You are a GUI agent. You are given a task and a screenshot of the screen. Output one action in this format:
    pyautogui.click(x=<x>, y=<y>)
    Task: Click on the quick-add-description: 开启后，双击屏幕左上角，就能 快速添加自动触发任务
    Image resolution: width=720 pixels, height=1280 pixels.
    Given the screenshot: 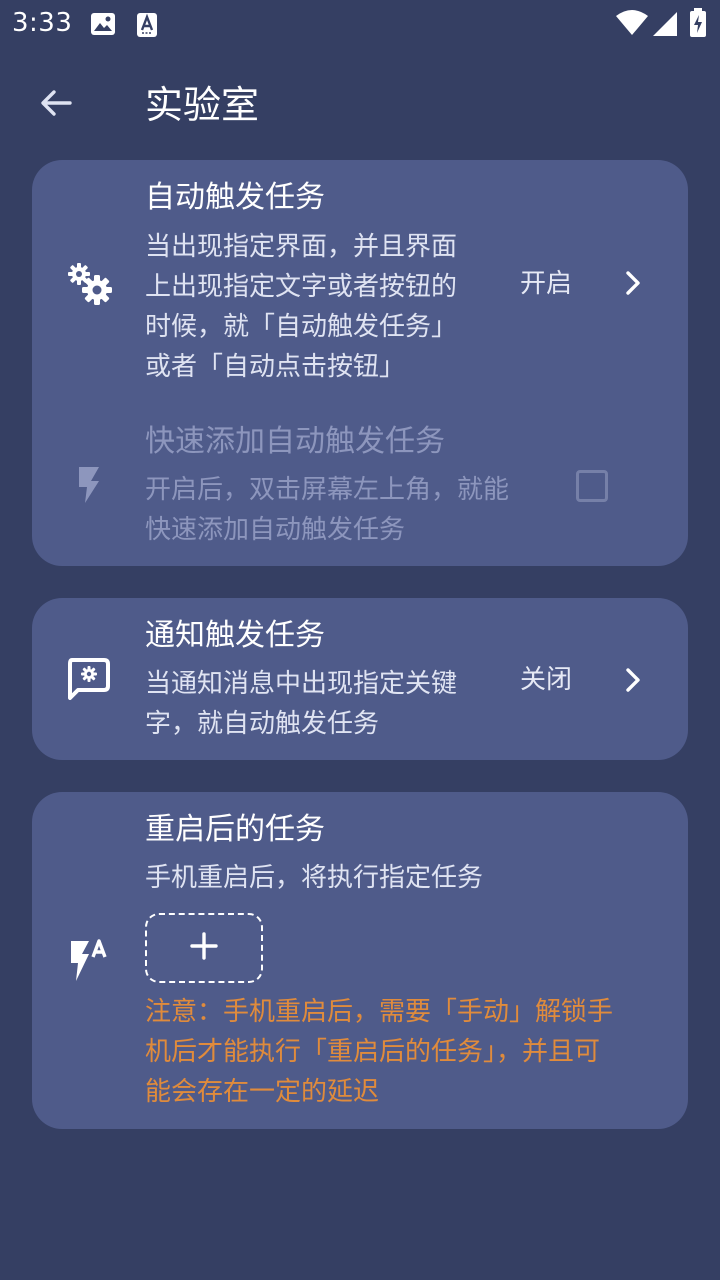 What is the action you would take?
    pyautogui.click(x=327, y=510)
    